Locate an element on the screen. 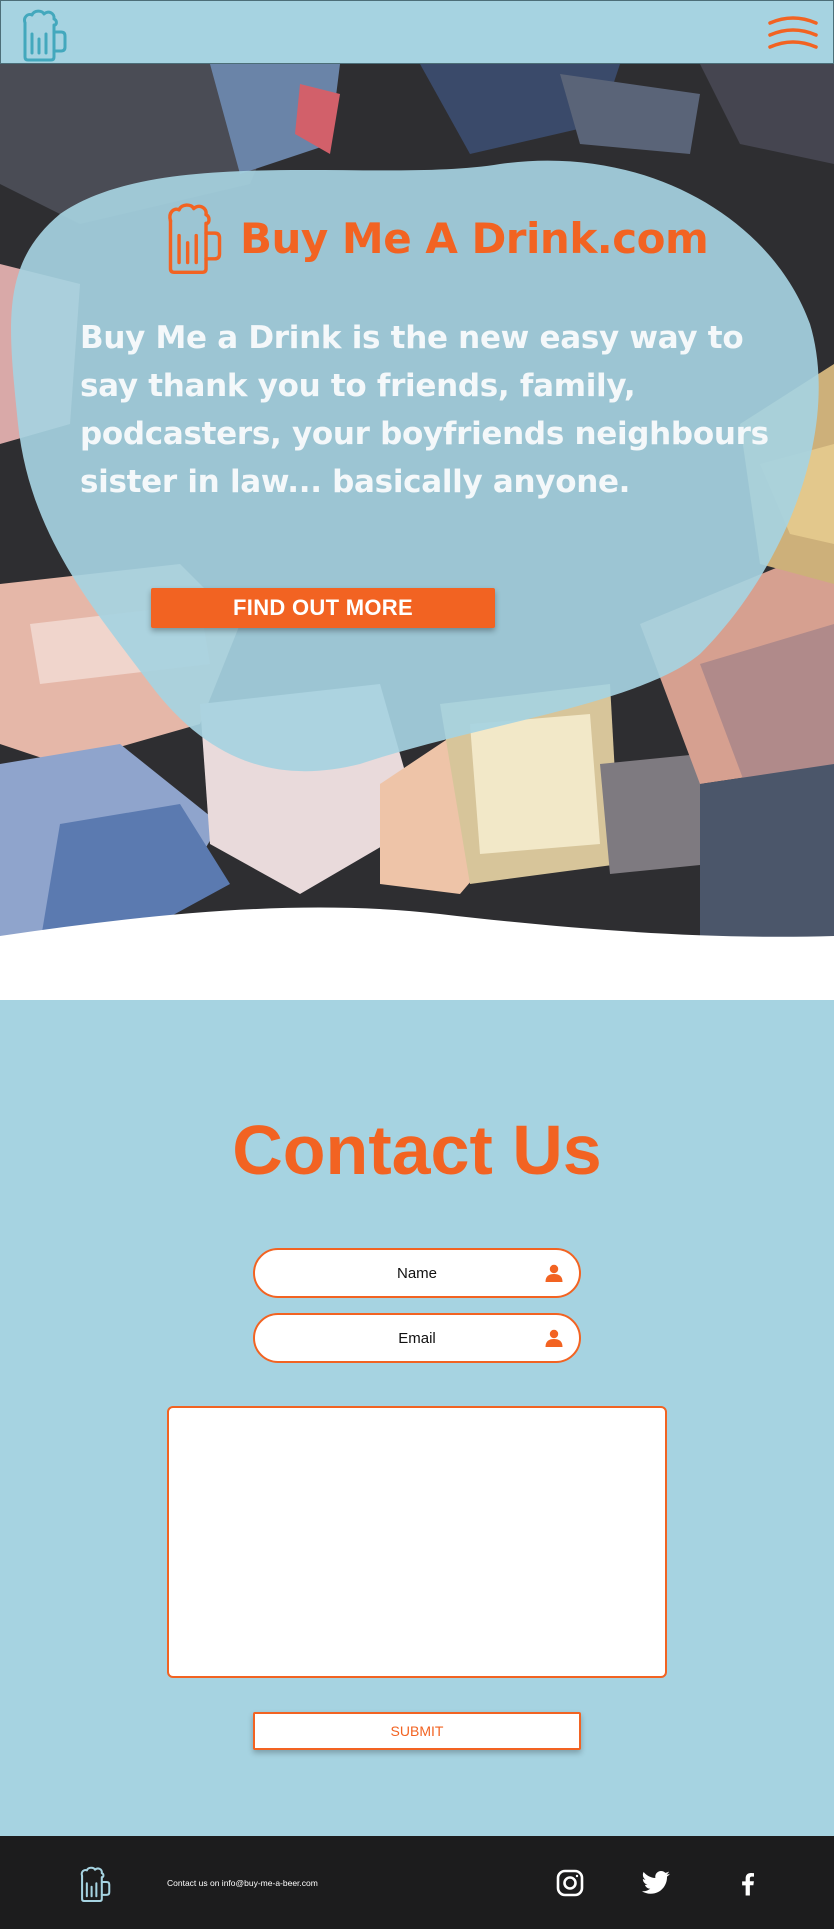 Image resolution: width=834 pixels, height=1929 pixels. hero-title: Buy Me A Drink.com is located at coordinates (474, 238).